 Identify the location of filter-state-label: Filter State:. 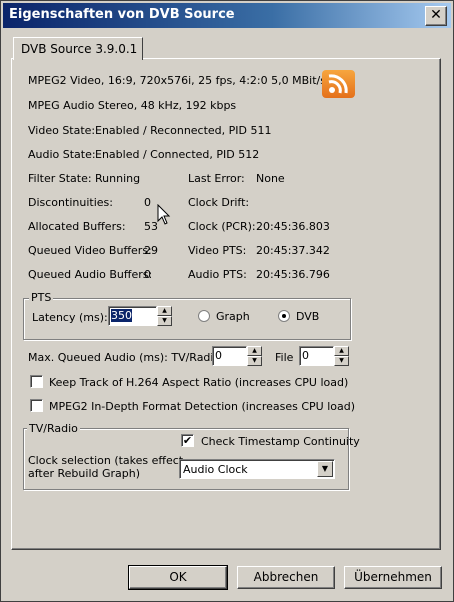
(60, 178).